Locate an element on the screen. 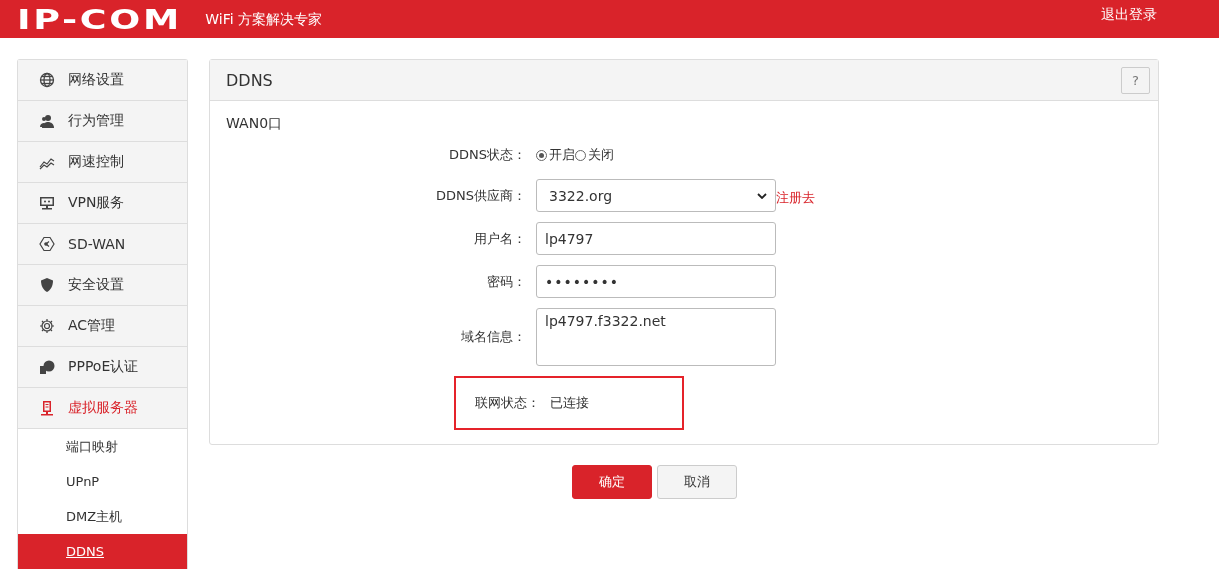 This screenshot has width=1219, height=574. sidebar-item: SD-WAN is located at coordinates (102, 244).